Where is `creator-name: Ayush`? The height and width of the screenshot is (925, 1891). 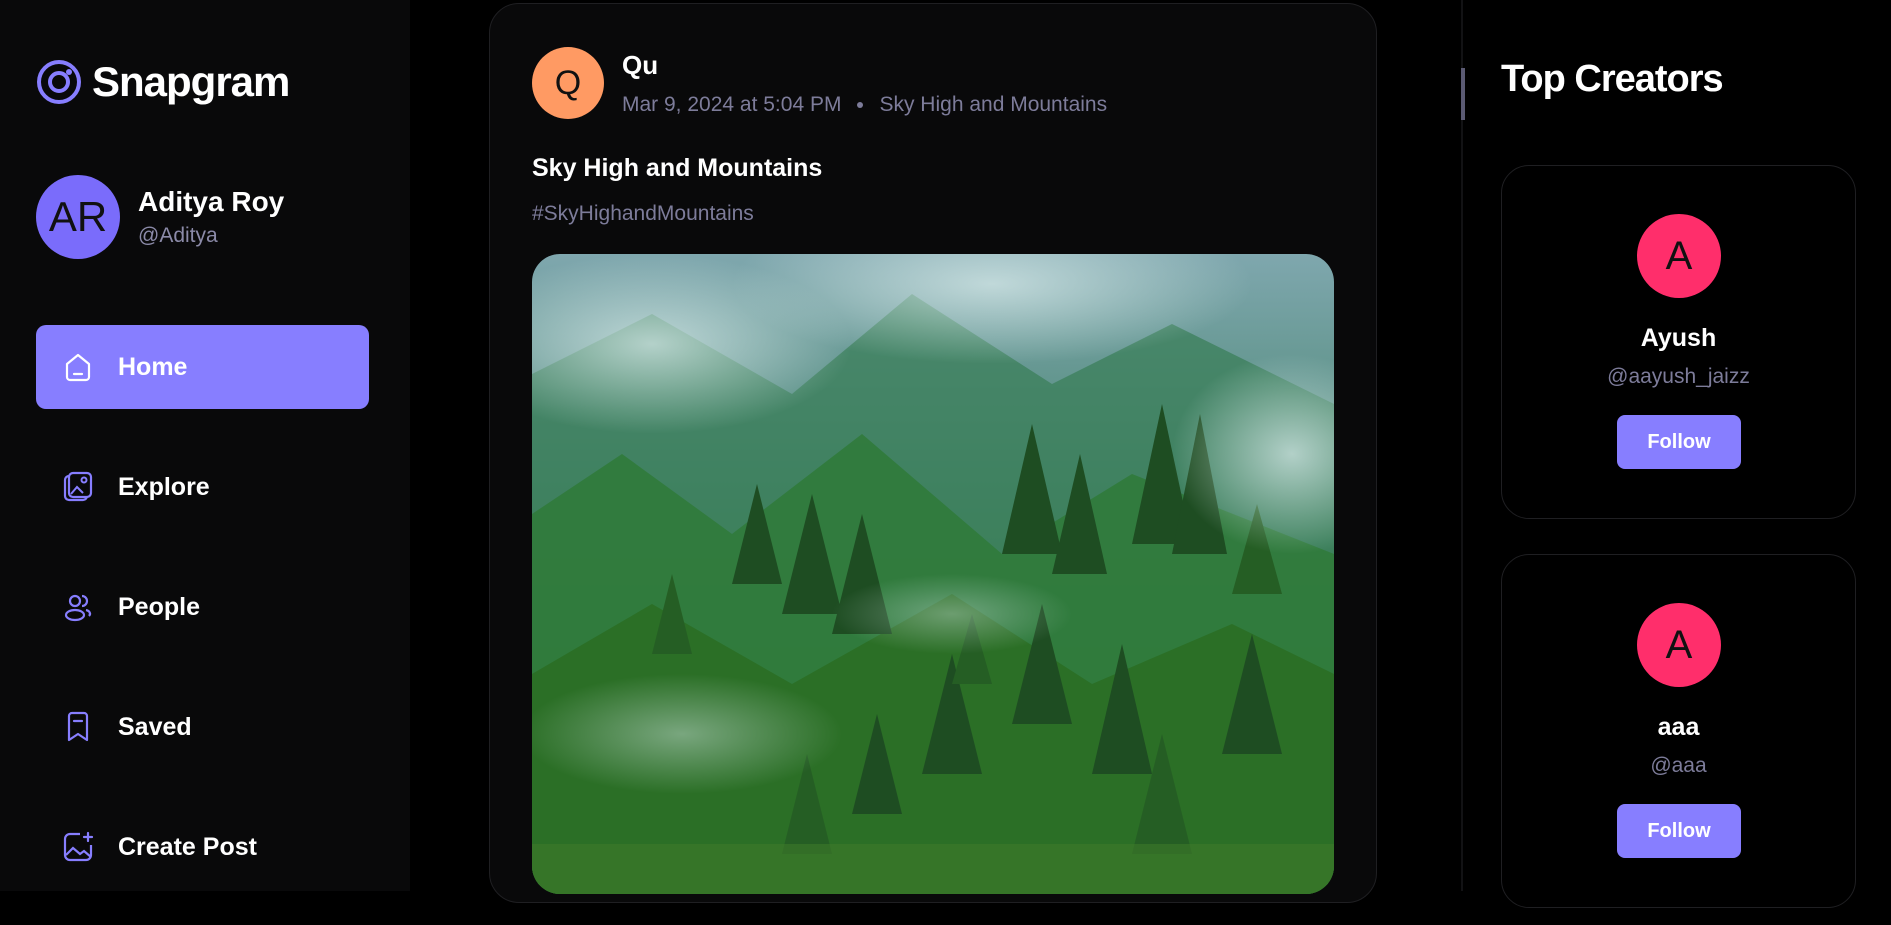
creator-name: Ayush is located at coordinates (1678, 338).